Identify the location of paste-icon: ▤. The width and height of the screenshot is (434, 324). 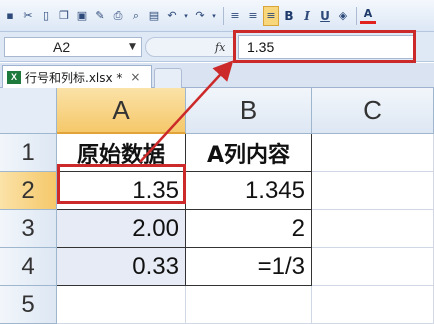
(154, 16).